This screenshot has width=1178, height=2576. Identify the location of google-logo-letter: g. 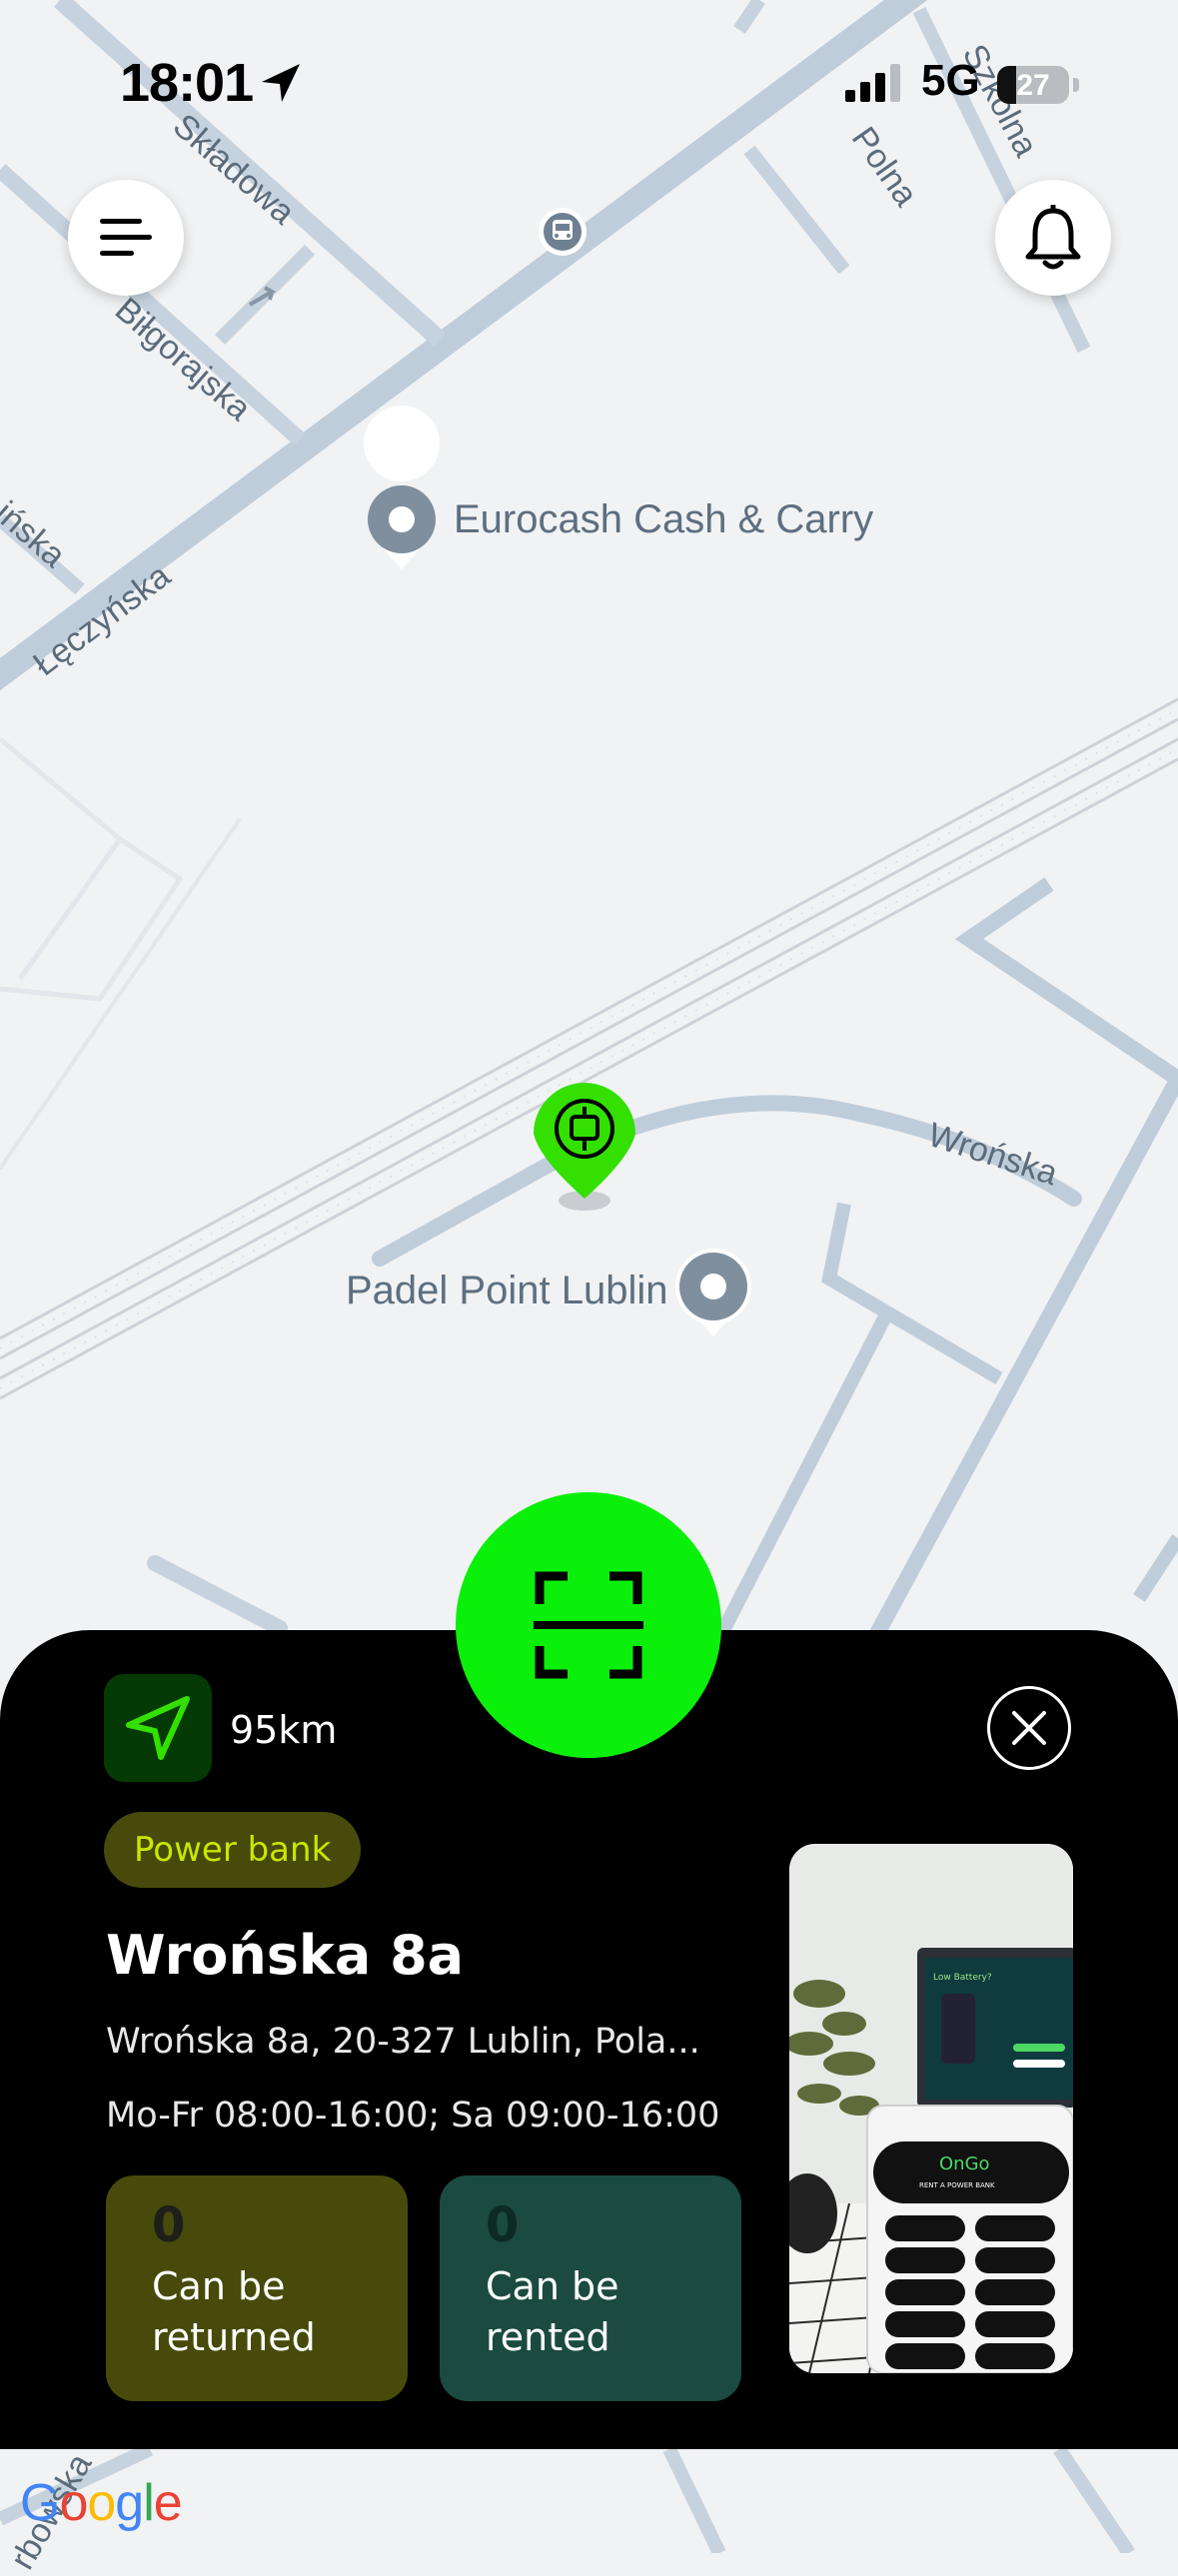
(129, 2503).